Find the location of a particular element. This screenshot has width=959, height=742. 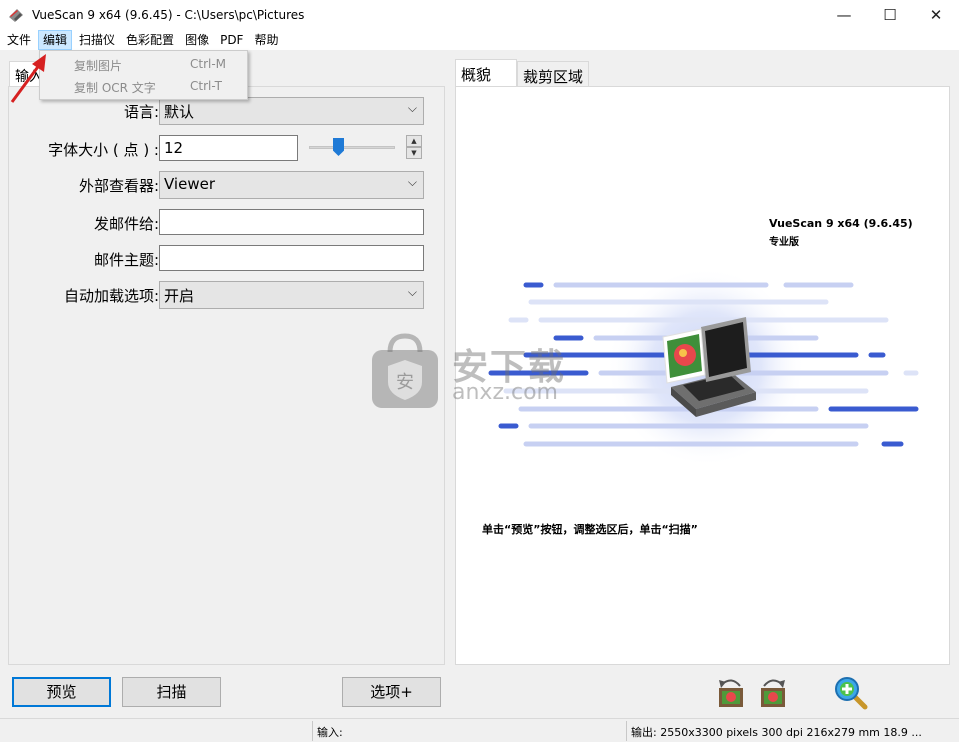

autoload-row: 自动加载选项: 开启 ⌵ is located at coordinates (227, 295).